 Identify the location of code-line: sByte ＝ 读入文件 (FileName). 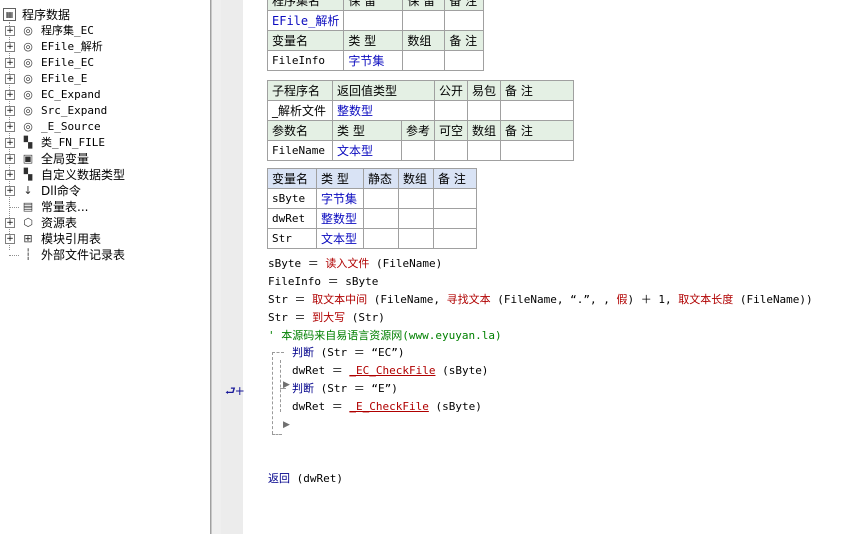
(355, 264).